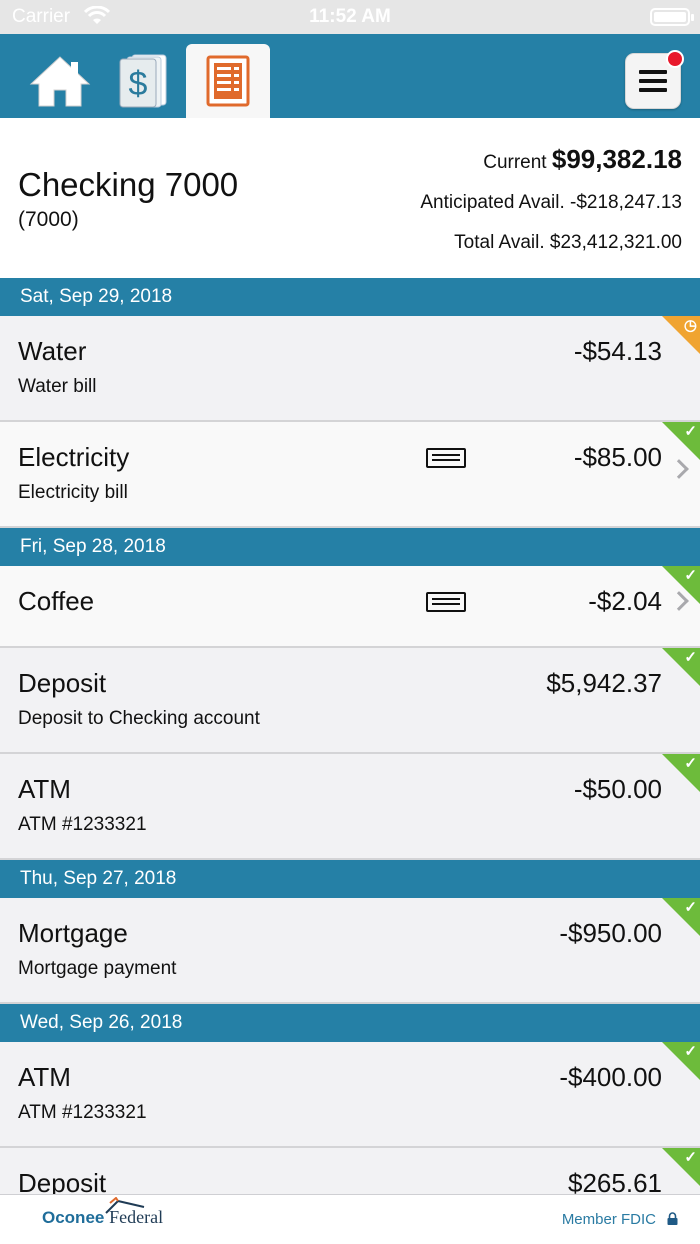 Image resolution: width=700 pixels, height=1244 pixels. I want to click on transaction-description: Mortgage payment, so click(97, 968).